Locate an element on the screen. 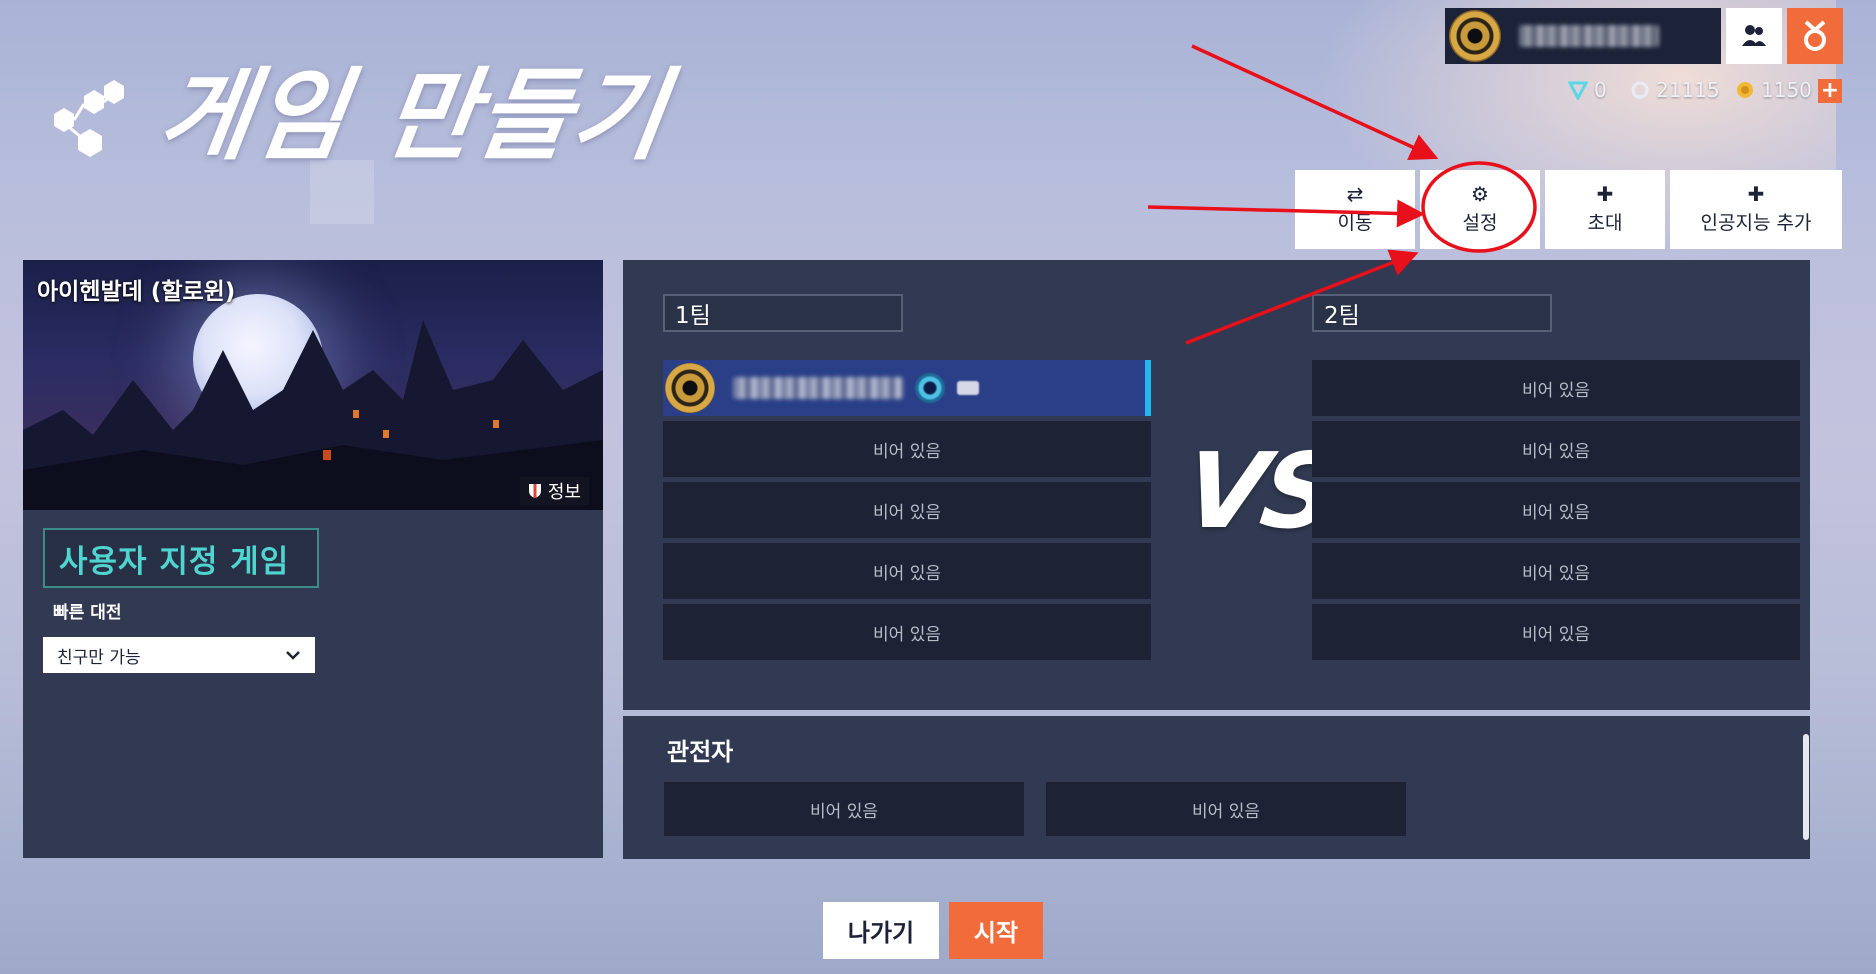  coin-display: 1150 is located at coordinates (1773, 90).